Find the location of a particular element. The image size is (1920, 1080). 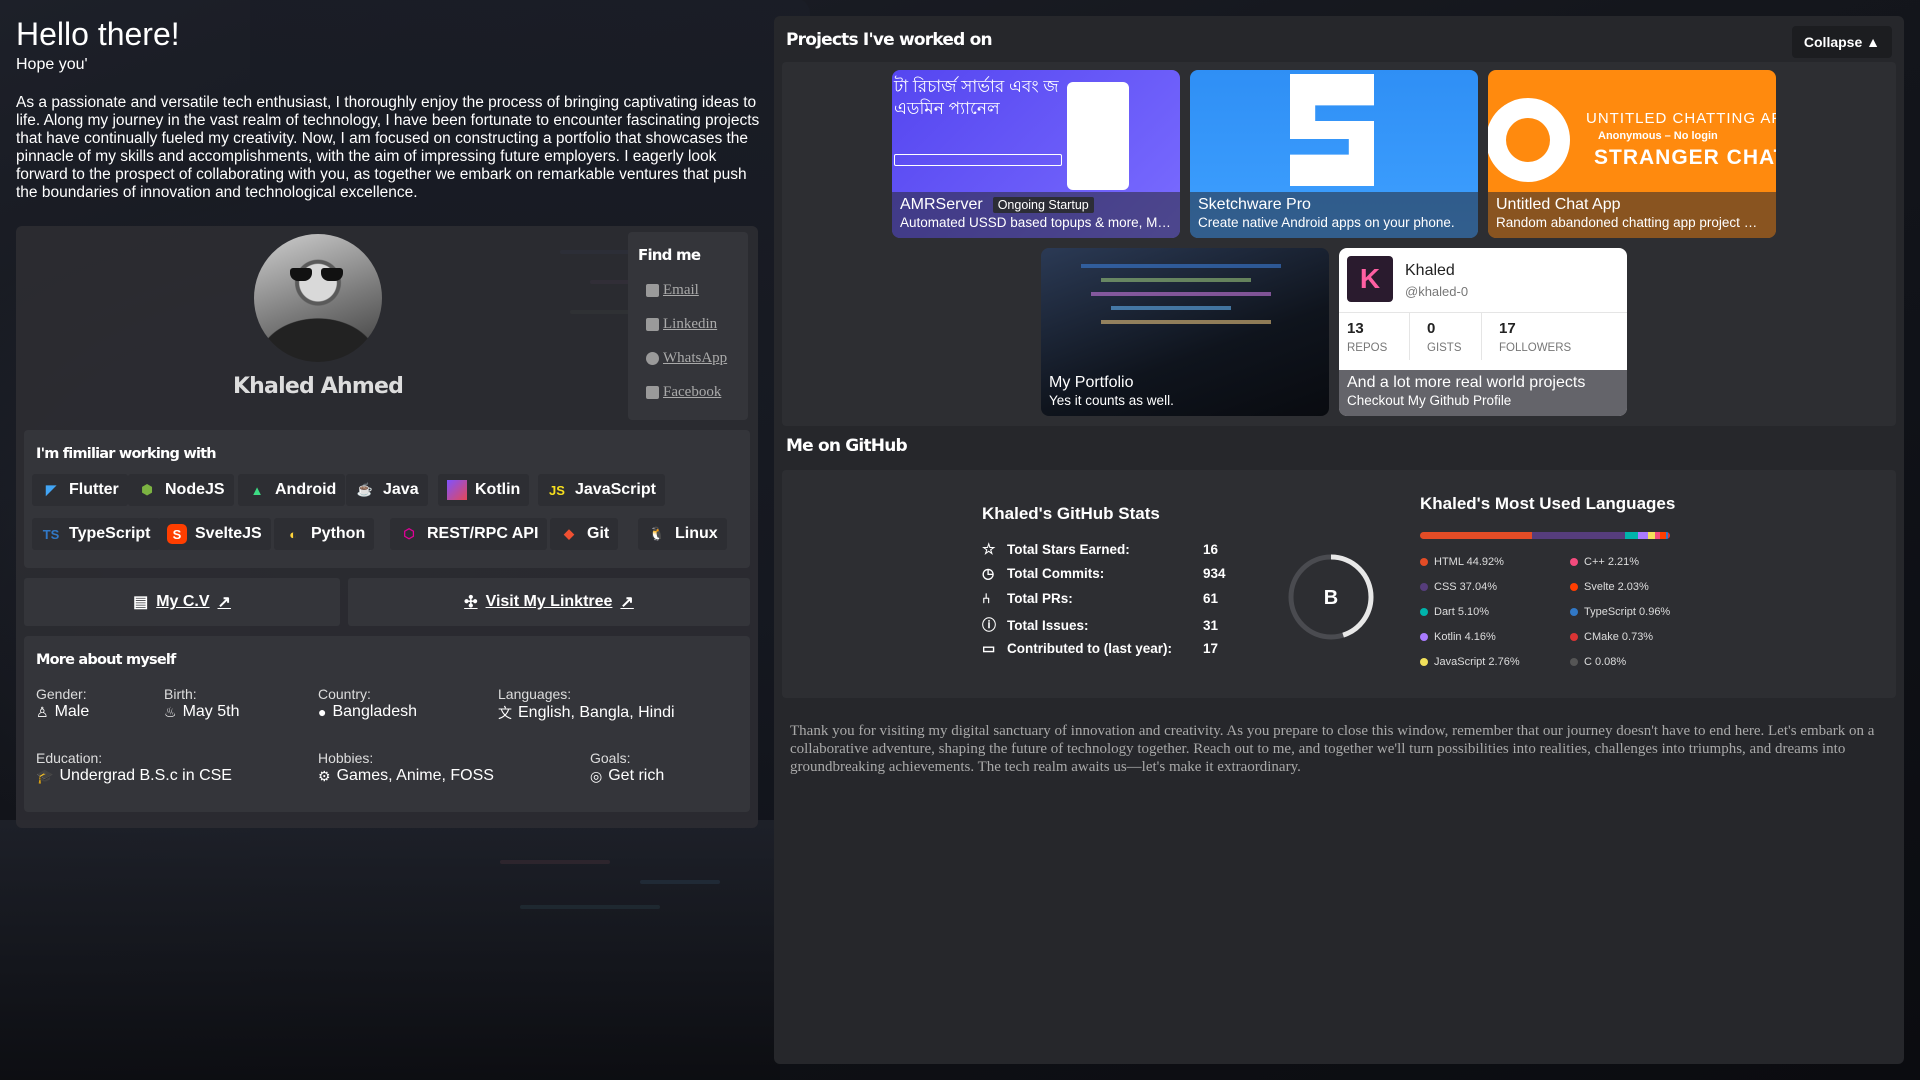

typescript-icon: TS is located at coordinates (51, 534).